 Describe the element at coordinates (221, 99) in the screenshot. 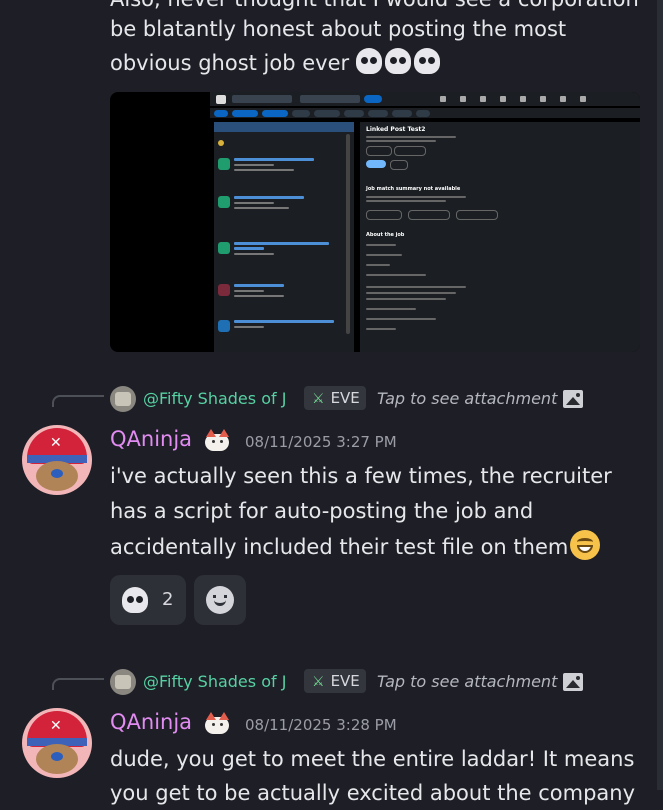

I see `linkedin-logo-icon` at that location.